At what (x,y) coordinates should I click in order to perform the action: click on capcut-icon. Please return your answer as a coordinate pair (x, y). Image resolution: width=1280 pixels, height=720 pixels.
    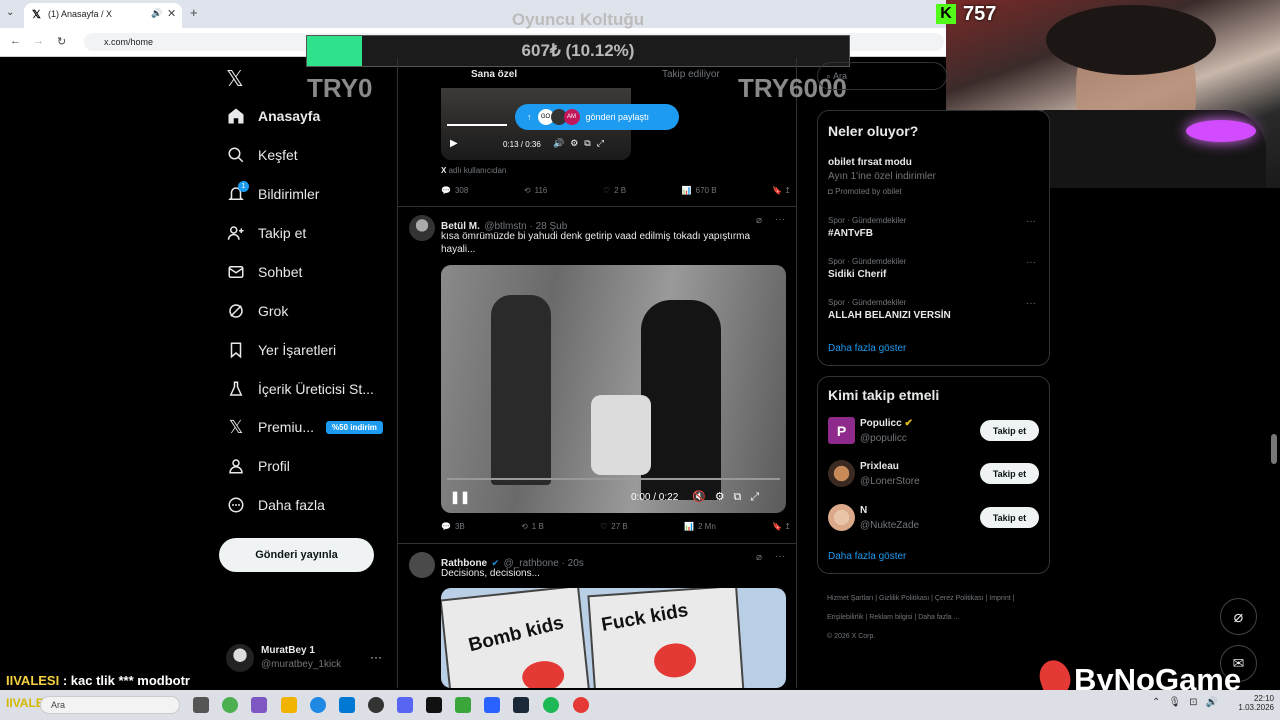
    Looking at the image, I should click on (434, 705).